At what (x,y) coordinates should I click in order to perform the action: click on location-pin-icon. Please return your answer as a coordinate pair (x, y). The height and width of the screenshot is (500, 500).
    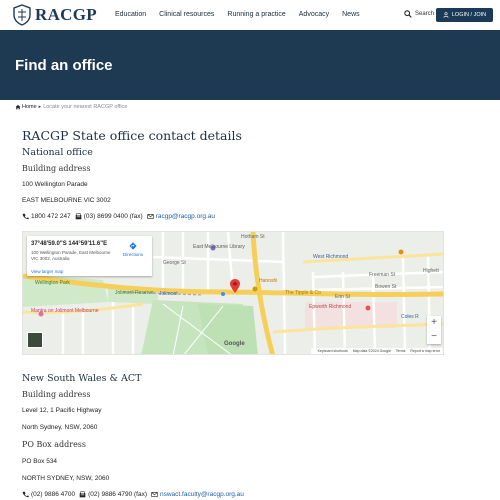
    Looking at the image, I should click on (235, 286).